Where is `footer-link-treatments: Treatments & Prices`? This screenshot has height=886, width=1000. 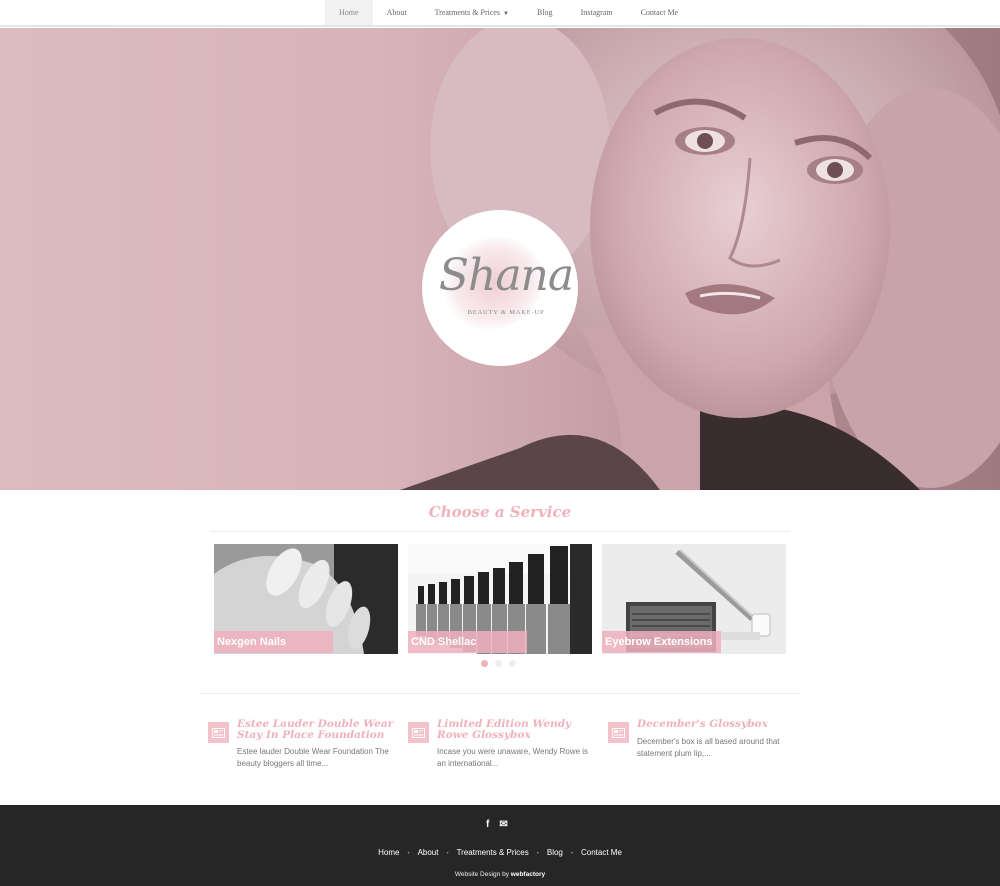 footer-link-treatments: Treatments & Prices is located at coordinates (493, 852).